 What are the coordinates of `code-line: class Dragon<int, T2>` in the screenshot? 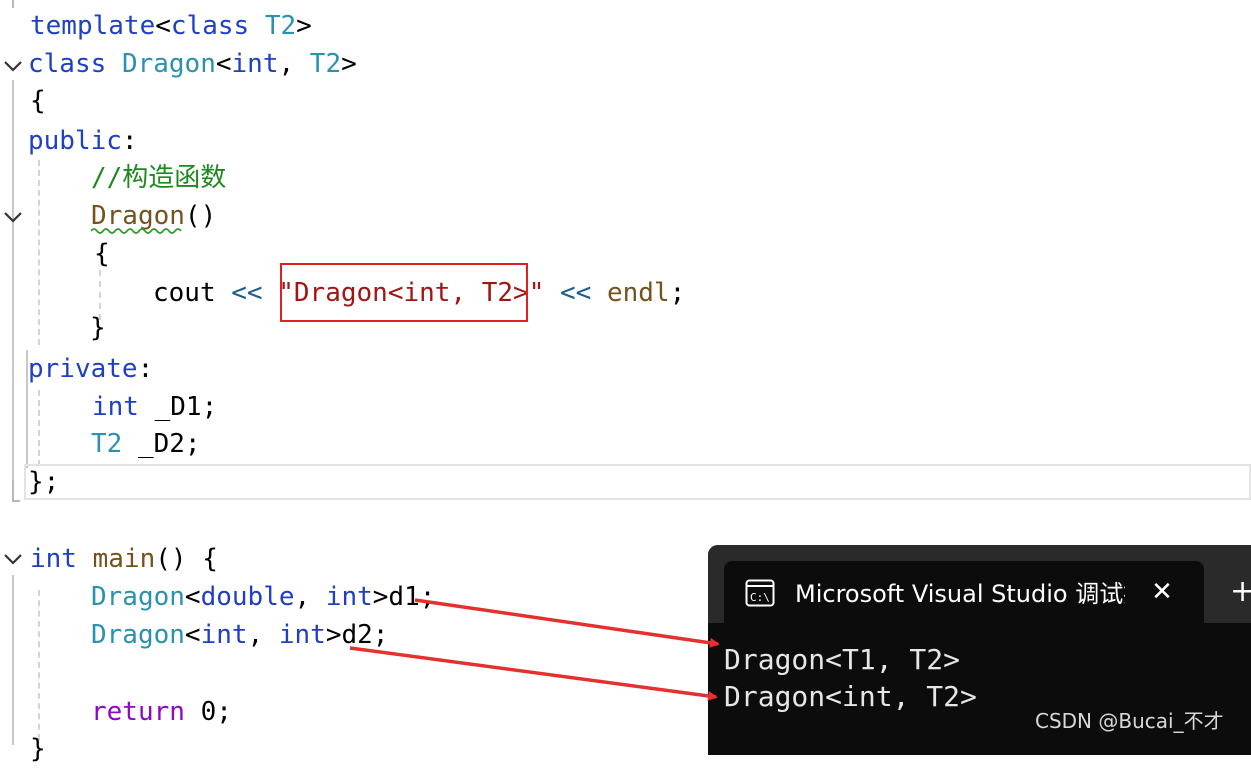 It's located at (192, 64).